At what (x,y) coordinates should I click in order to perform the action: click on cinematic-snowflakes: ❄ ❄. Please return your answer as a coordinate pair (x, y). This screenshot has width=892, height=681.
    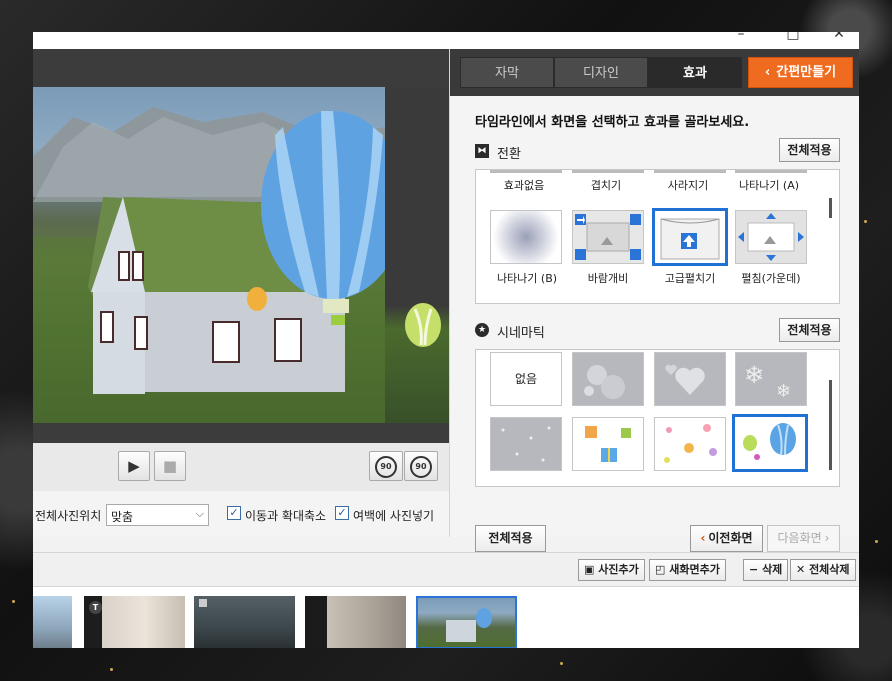
    Looking at the image, I should click on (771, 379).